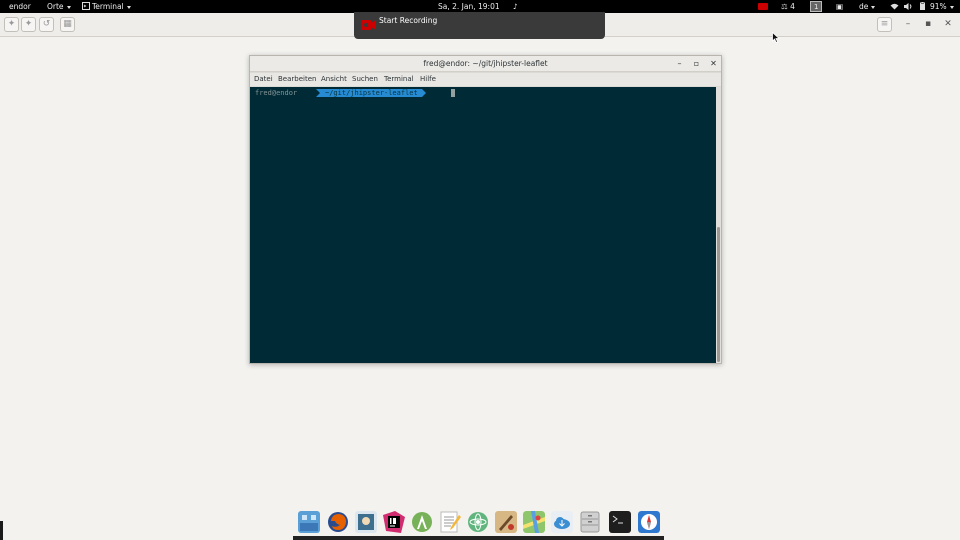 Image resolution: width=960 pixels, height=540 pixels. I want to click on camera-recording-icon, so click(368, 25).